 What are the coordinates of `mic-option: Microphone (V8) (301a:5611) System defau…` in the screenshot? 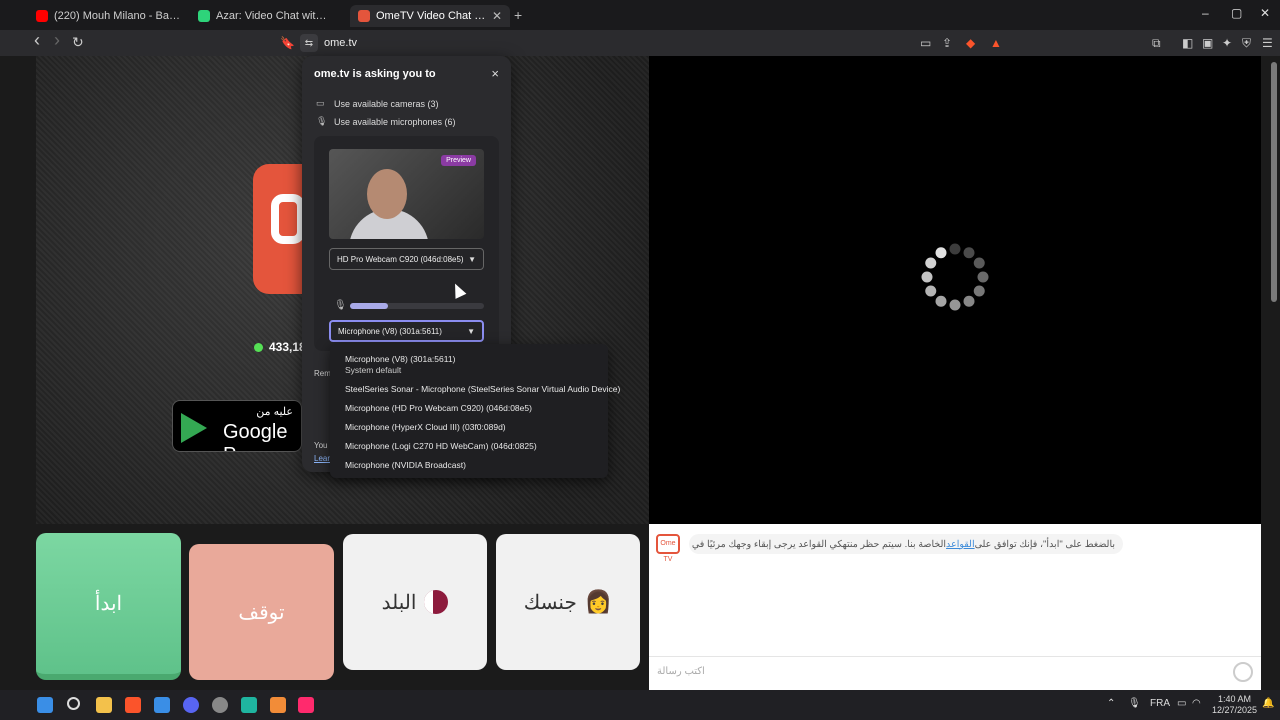 It's located at (469, 365).